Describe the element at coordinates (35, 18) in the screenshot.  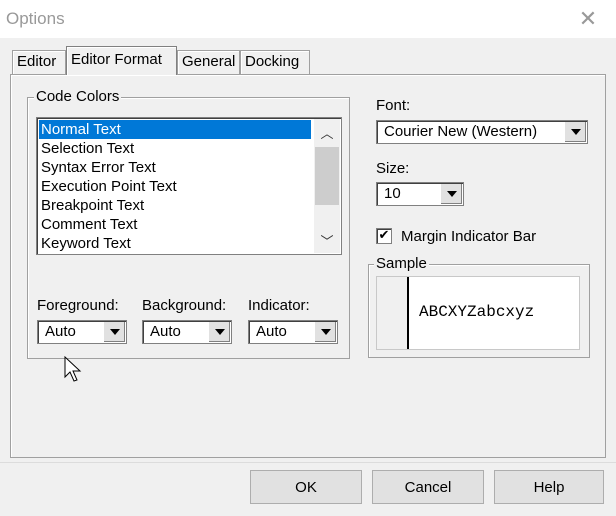
I see `window-title: Options` at that location.